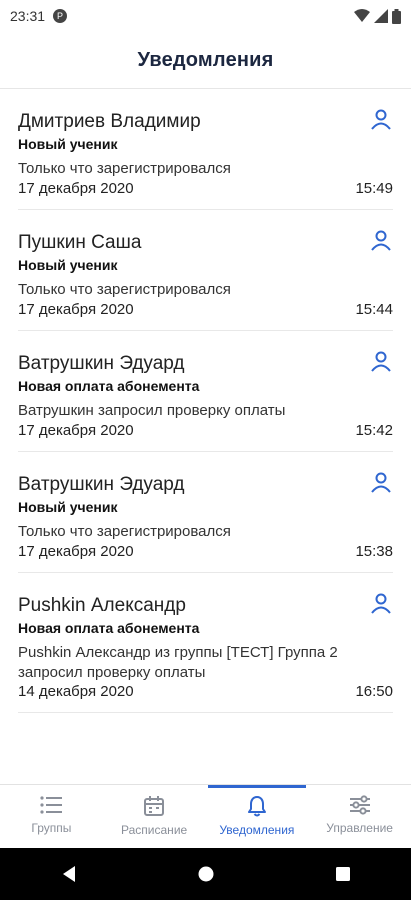 The height and width of the screenshot is (900, 411). I want to click on nav-management-label: Управление, so click(359, 828).